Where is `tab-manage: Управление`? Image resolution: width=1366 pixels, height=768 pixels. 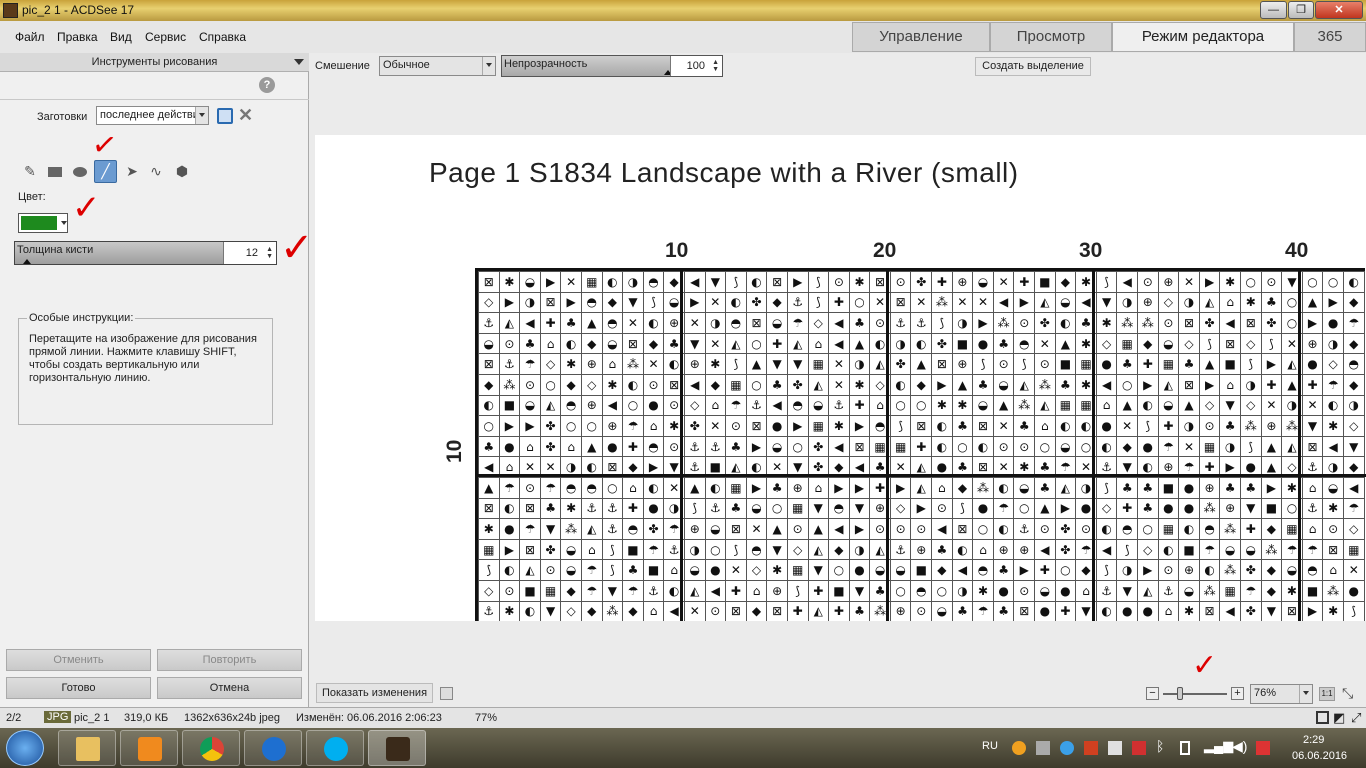 tab-manage: Управление is located at coordinates (921, 37).